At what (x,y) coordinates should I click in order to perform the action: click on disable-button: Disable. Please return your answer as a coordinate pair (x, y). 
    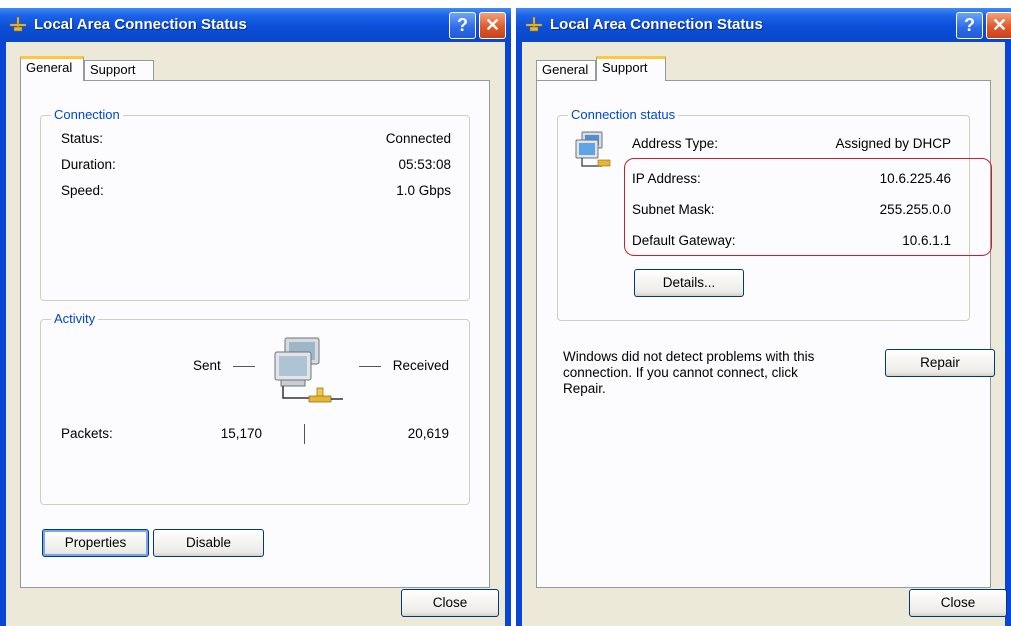
    Looking at the image, I should click on (208, 543).